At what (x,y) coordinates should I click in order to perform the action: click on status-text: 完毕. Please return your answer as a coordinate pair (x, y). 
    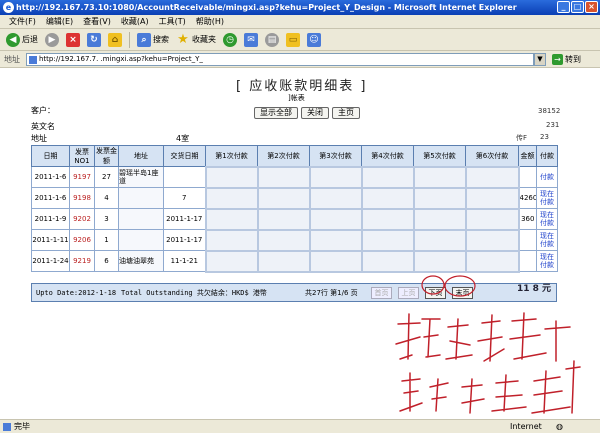
    Looking at the image, I should click on (22, 426).